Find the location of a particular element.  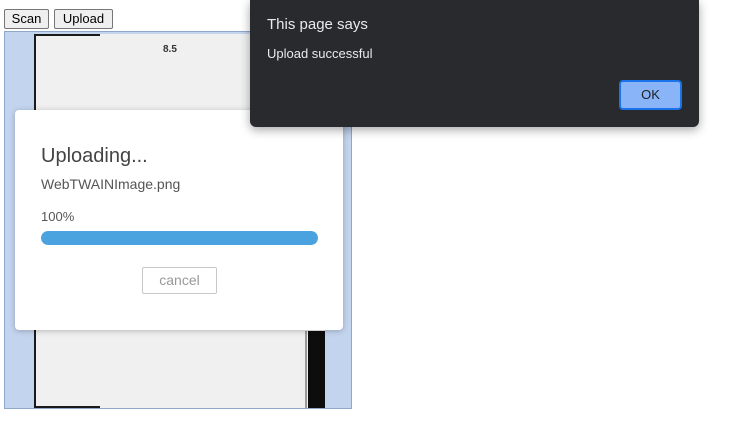

upload-button: Upload is located at coordinates (83, 19).